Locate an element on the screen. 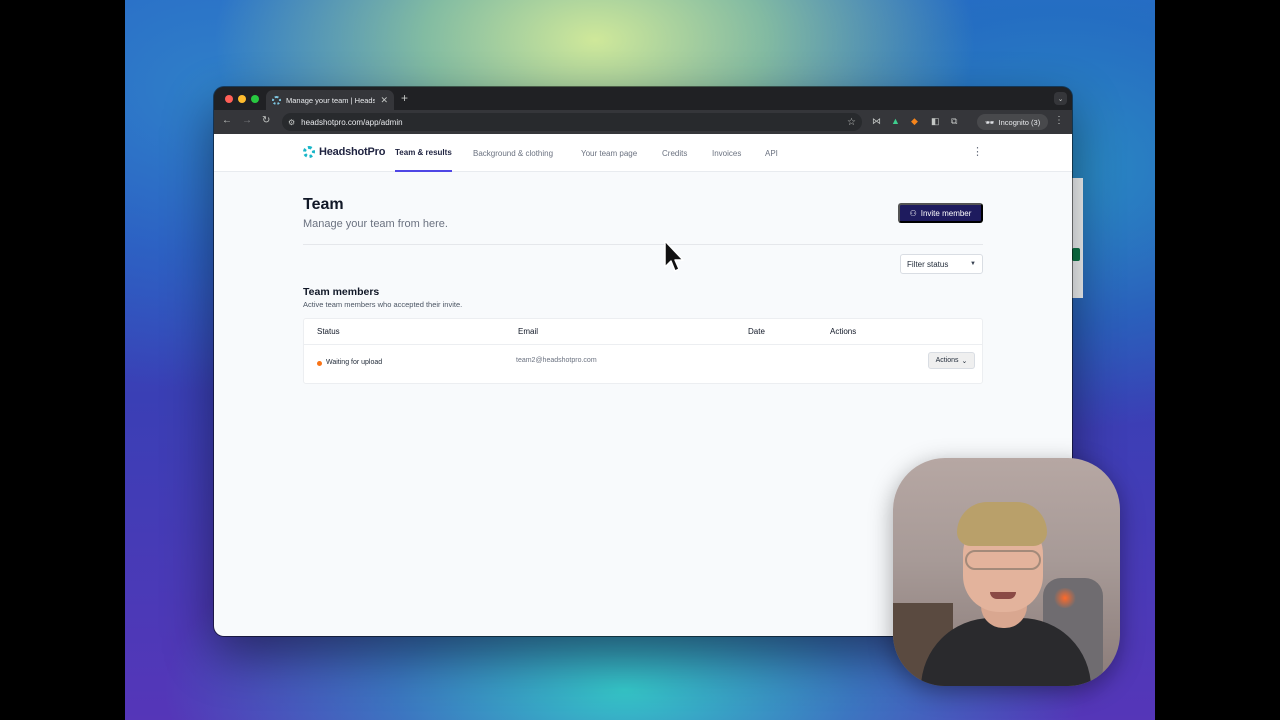  nav-background-clothing: Background & clothing is located at coordinates (513, 153).